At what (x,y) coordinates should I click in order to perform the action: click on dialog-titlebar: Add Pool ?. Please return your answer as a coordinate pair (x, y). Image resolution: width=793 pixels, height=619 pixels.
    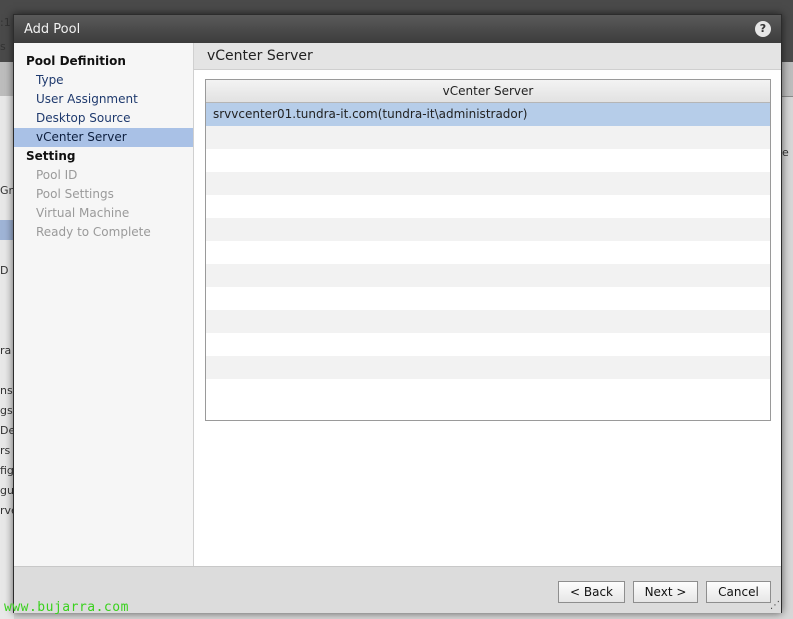
    Looking at the image, I should click on (397, 29).